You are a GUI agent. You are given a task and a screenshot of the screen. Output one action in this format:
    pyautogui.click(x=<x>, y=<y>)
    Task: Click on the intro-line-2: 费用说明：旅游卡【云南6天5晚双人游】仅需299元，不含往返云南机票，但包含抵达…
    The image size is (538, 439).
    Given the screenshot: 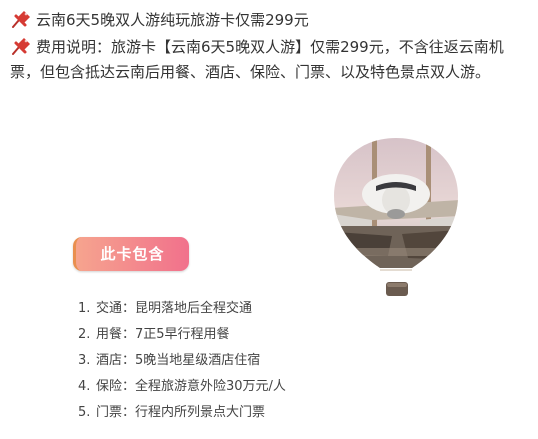 What is the action you would take?
    pyautogui.click(x=271, y=60)
    